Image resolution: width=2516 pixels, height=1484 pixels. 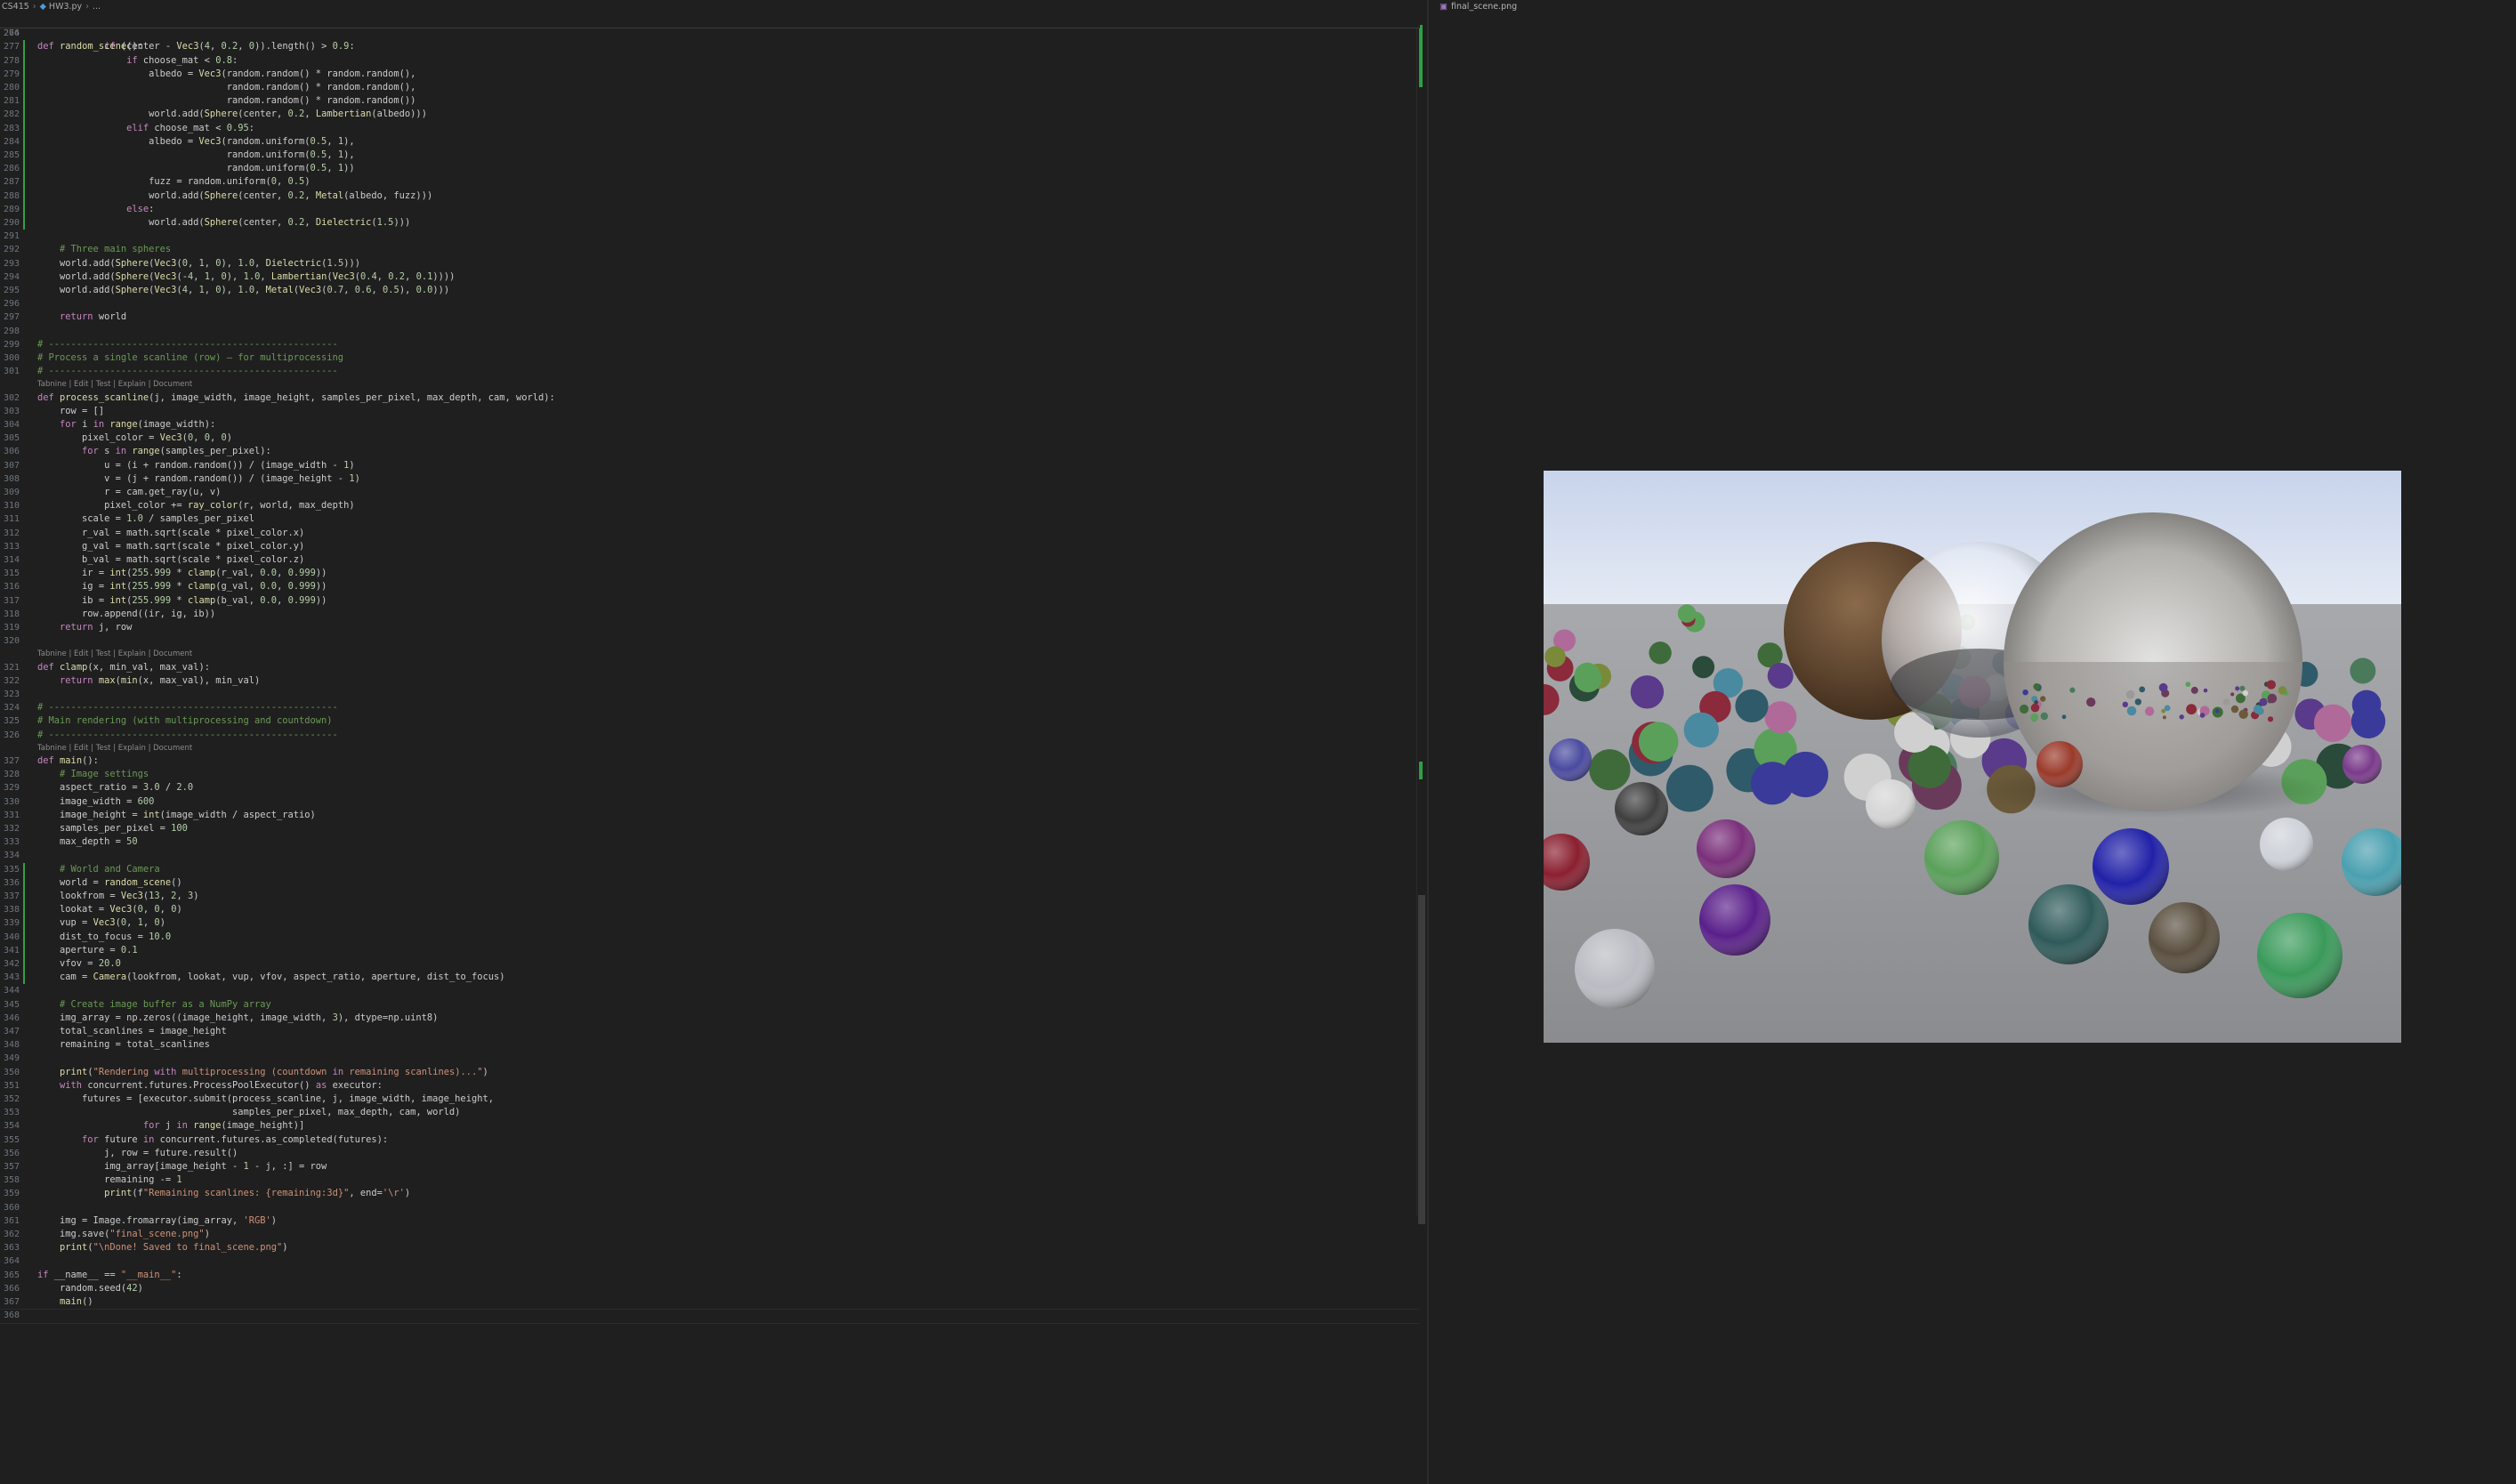 What do you see at coordinates (710, 761) in the screenshot?
I see `code-line: 327 def main():` at bounding box center [710, 761].